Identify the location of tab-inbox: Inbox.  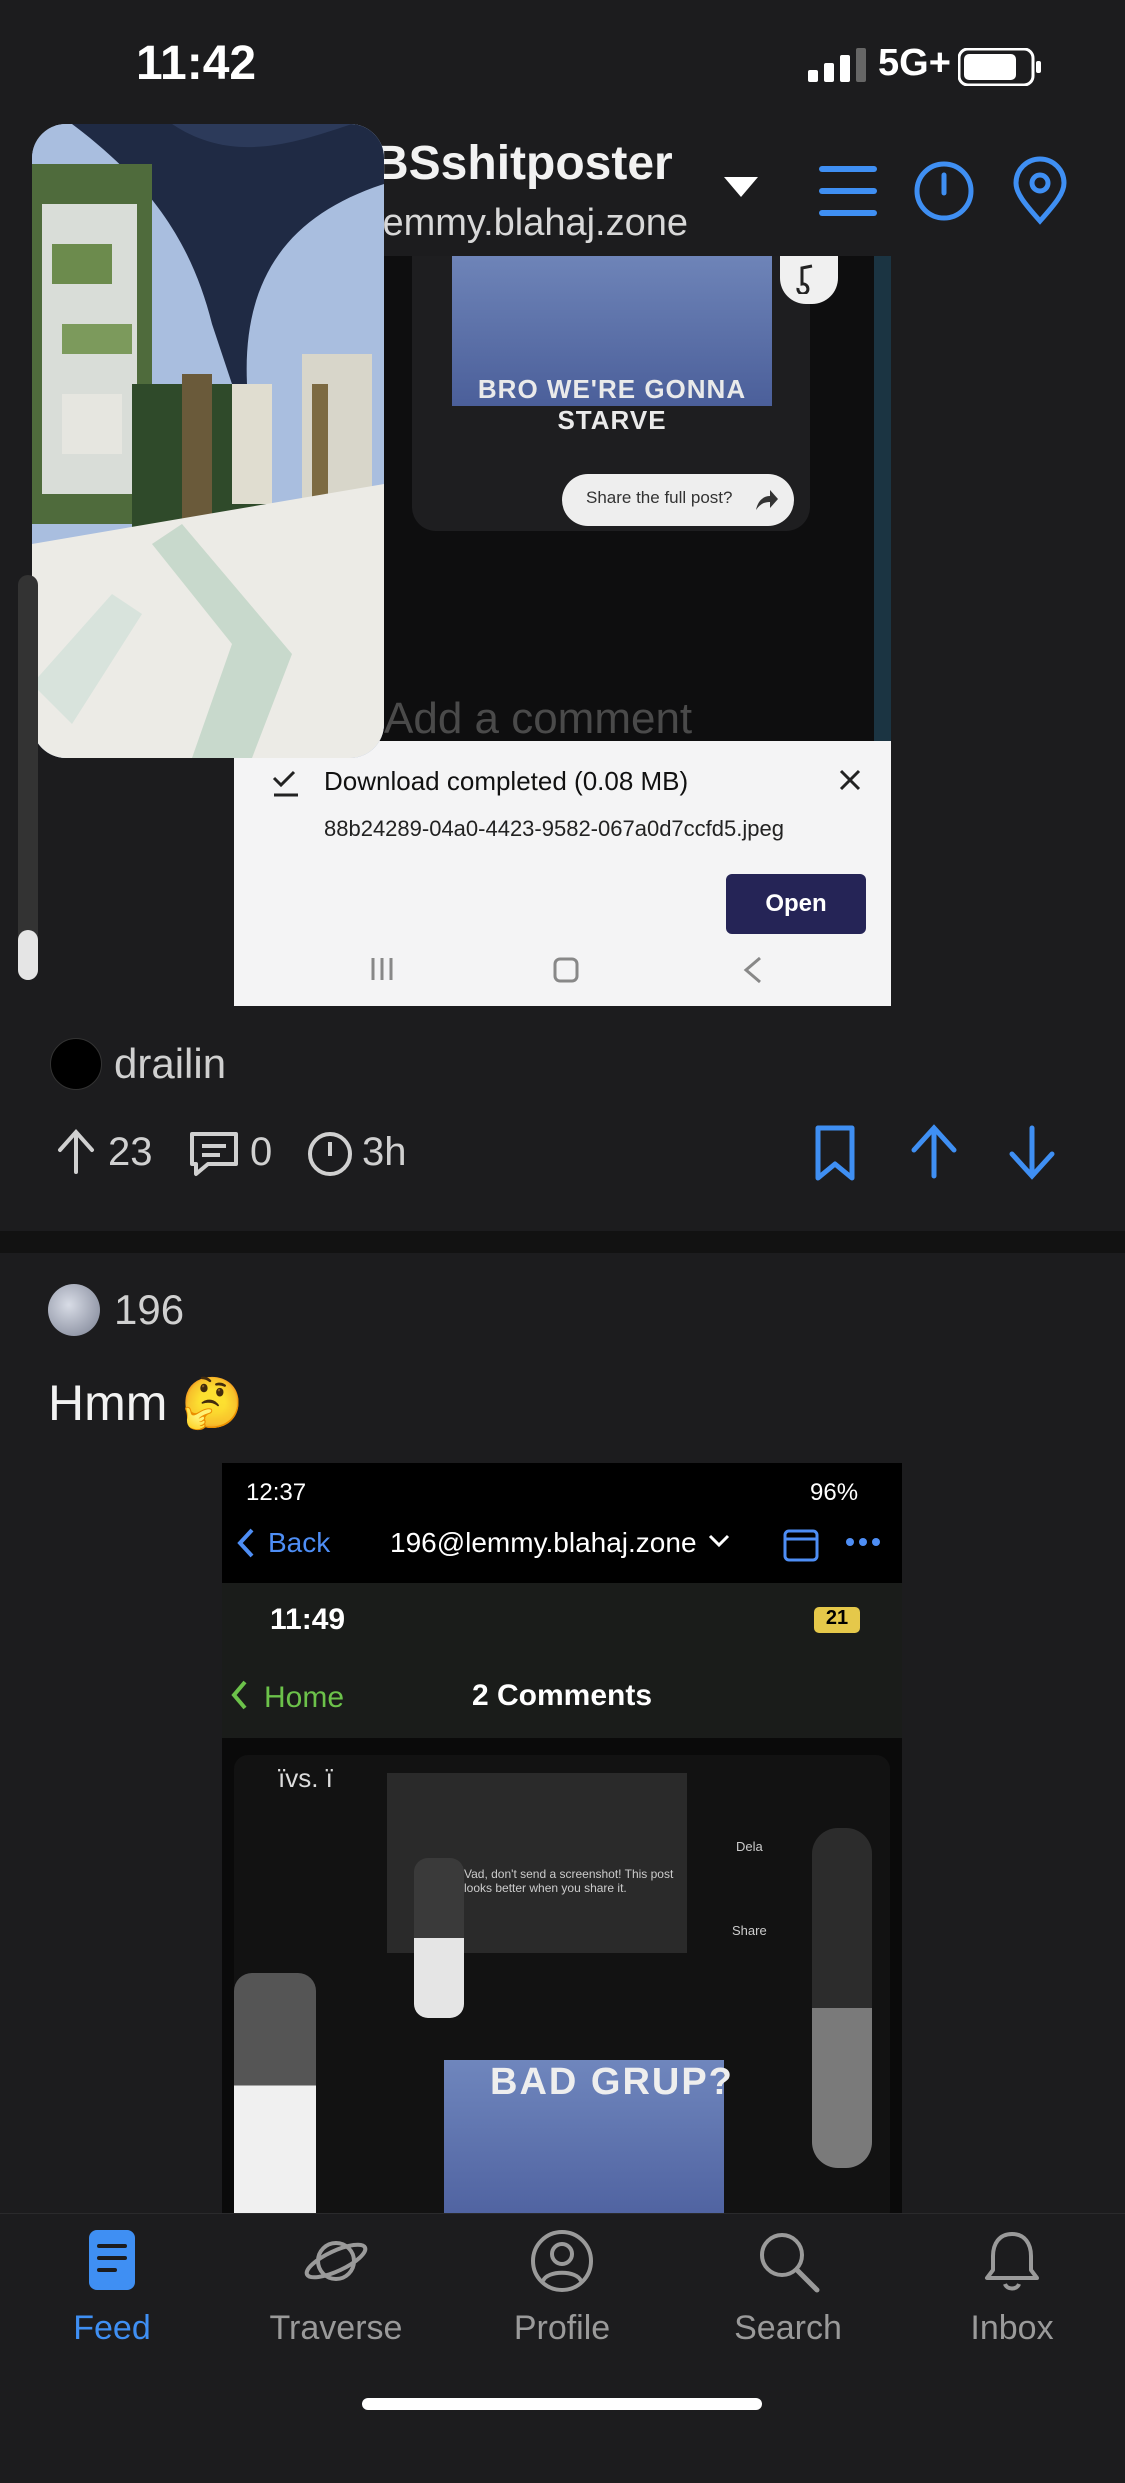
(1012, 2287).